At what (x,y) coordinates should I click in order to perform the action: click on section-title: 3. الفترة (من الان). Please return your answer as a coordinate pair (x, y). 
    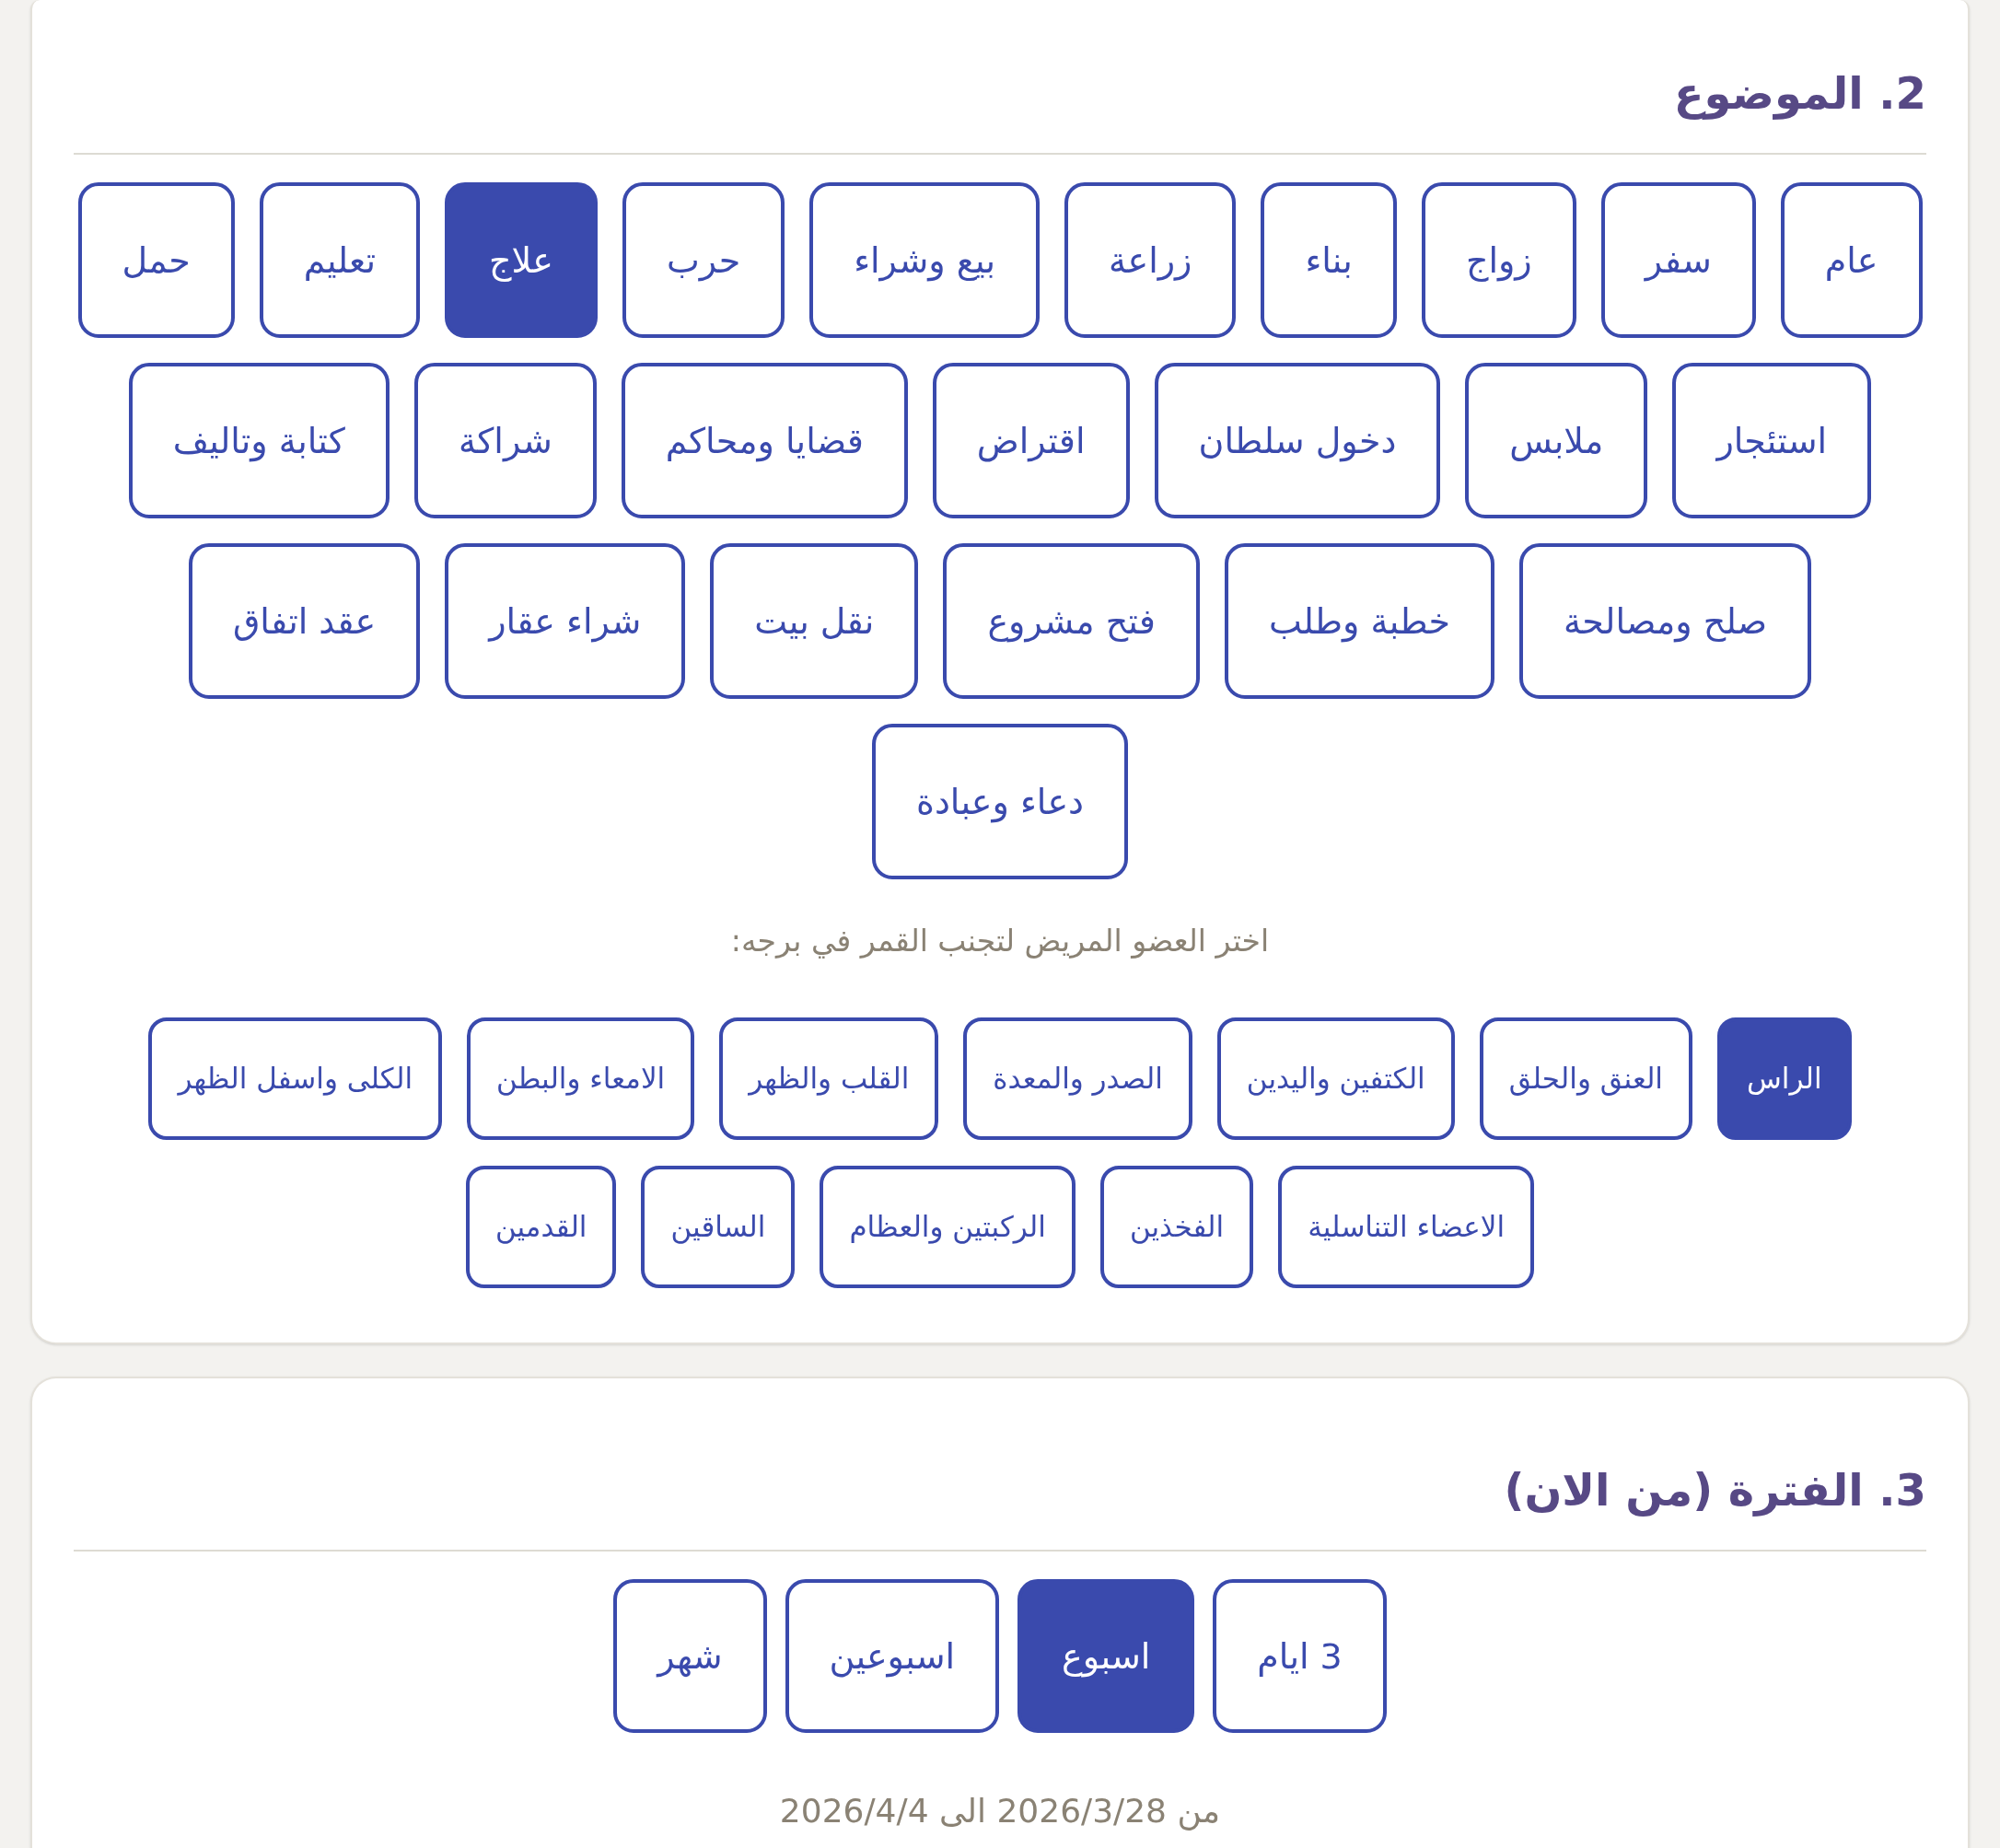
    Looking at the image, I should click on (1714, 1490).